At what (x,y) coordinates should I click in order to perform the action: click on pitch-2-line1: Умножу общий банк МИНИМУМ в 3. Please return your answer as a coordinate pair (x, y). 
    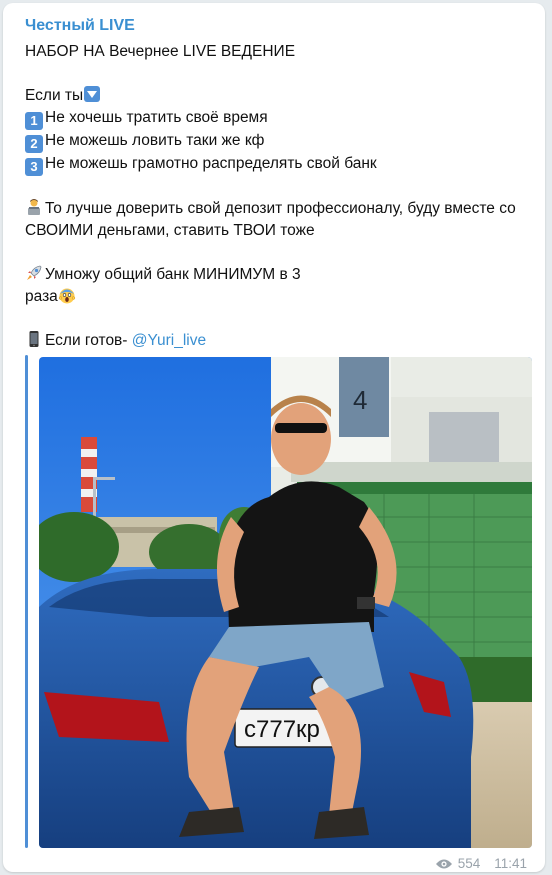
    Looking at the image, I should click on (173, 274).